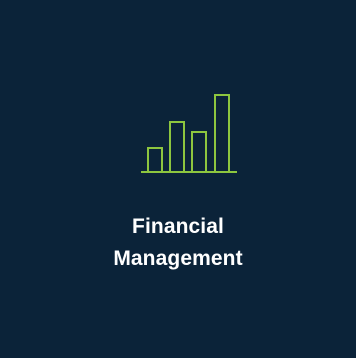  What do you see at coordinates (178, 226) in the screenshot?
I see `tile-title-line-1: Financial` at bounding box center [178, 226].